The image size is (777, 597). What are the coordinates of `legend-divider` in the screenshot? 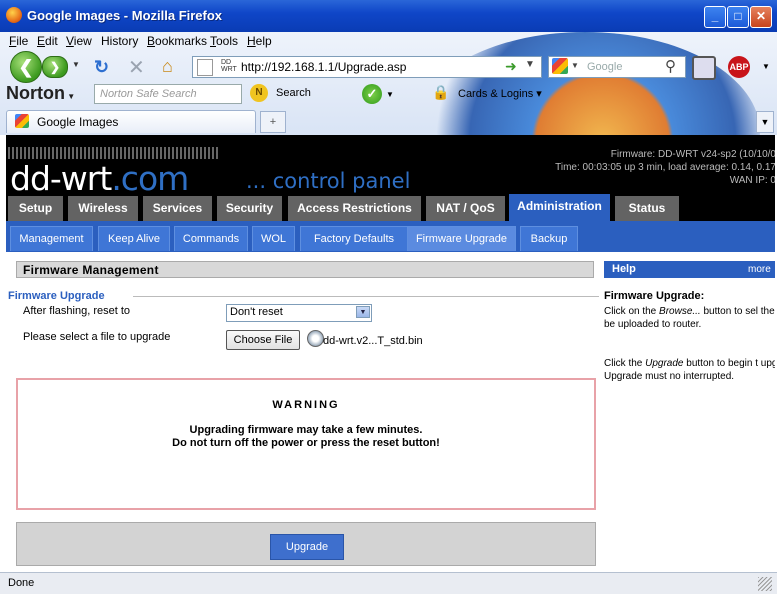 It's located at (366, 296).